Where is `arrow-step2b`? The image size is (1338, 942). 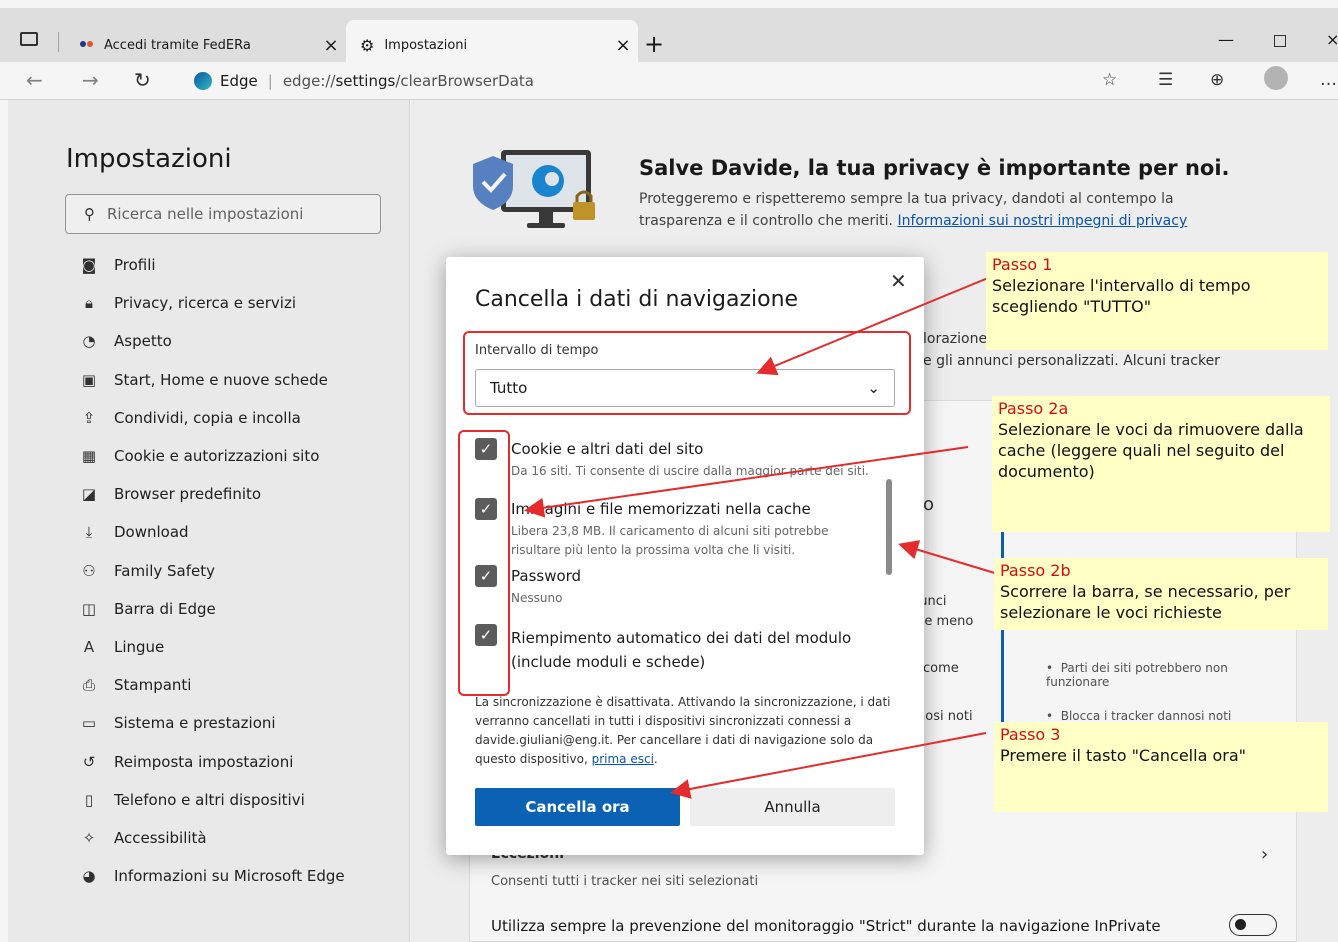 arrow-step2b is located at coordinates (948, 557).